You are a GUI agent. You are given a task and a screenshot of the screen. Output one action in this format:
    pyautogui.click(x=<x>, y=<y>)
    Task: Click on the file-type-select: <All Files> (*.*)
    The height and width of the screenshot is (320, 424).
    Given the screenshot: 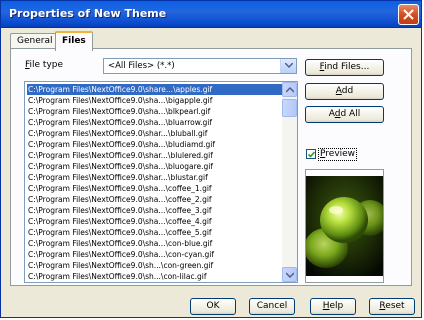 What is the action you would take?
    pyautogui.click(x=200, y=66)
    